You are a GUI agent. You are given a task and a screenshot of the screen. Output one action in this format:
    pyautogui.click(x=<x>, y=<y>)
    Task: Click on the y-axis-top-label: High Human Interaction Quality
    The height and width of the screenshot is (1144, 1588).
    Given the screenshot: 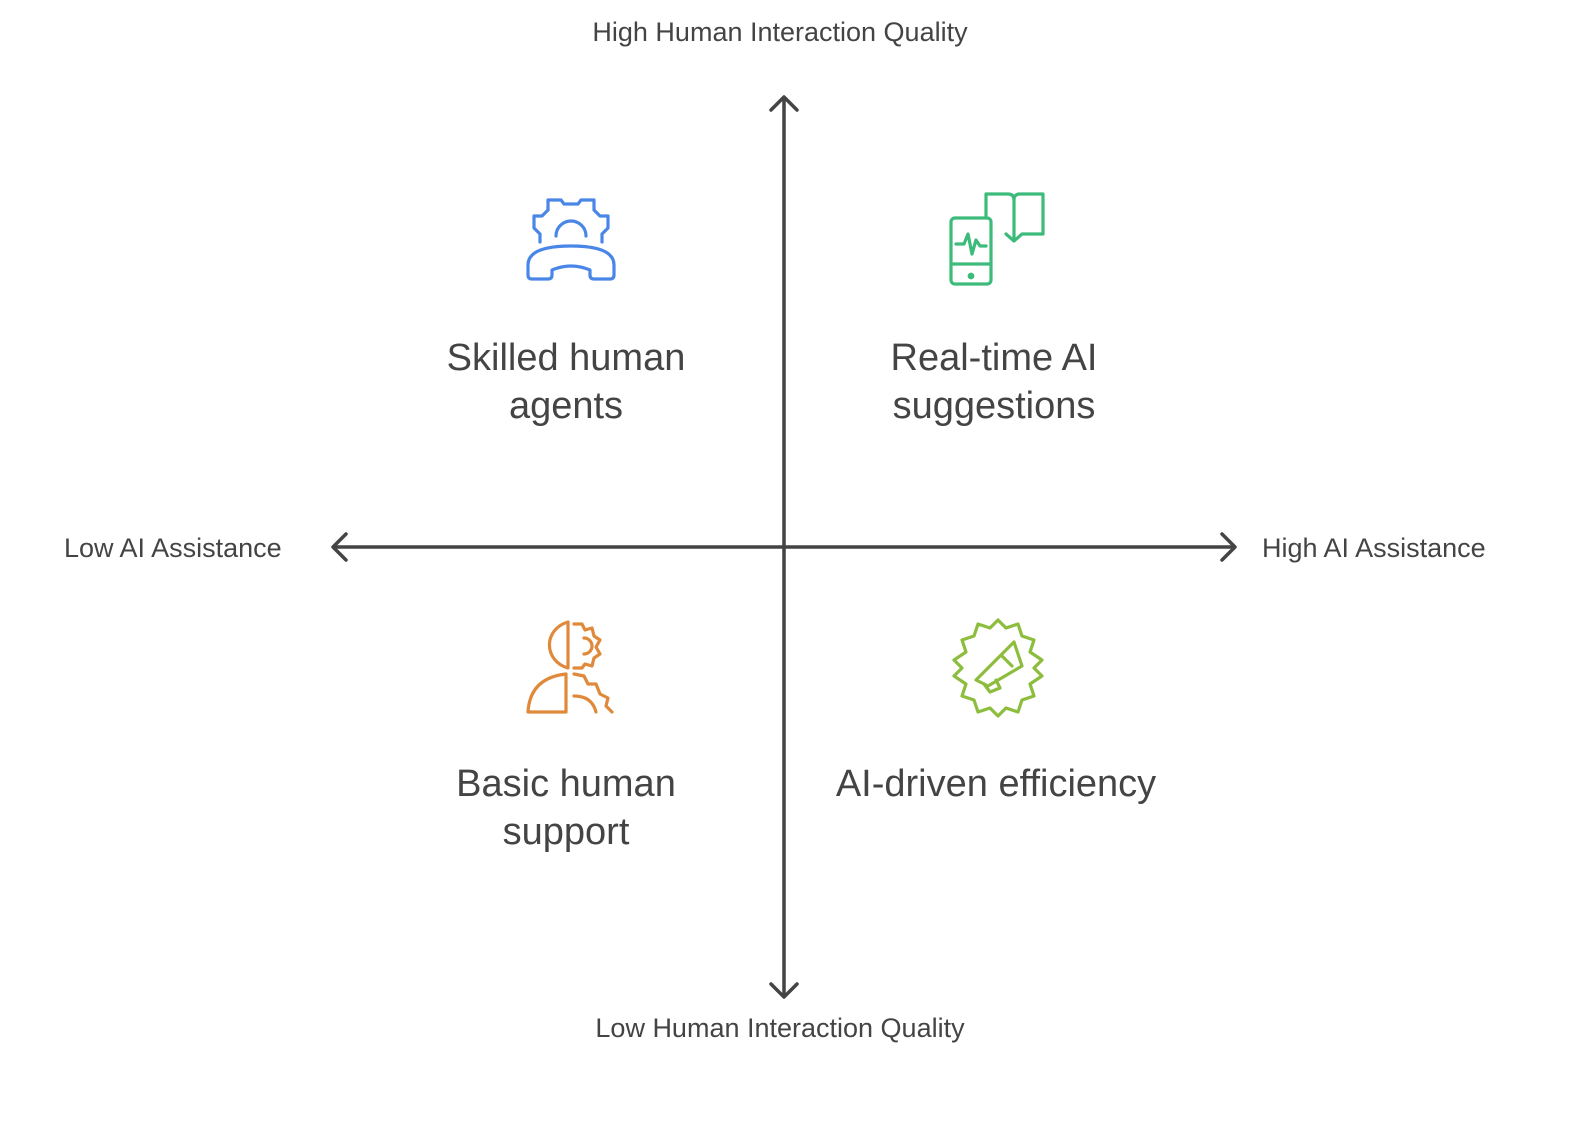 What is the action you would take?
    pyautogui.click(x=780, y=32)
    